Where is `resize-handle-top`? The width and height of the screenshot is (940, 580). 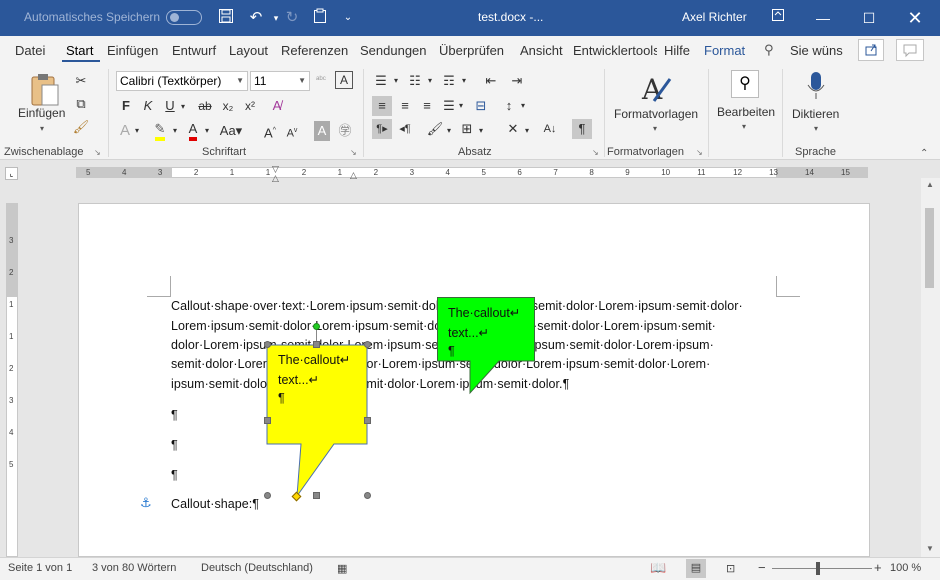 resize-handle-top is located at coordinates (316, 344).